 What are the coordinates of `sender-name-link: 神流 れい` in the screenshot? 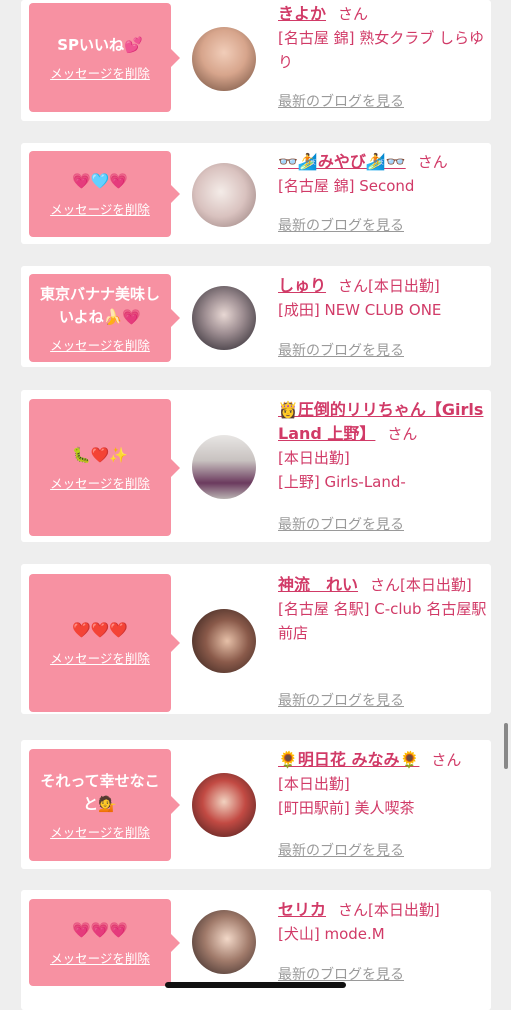 It's located at (318, 584).